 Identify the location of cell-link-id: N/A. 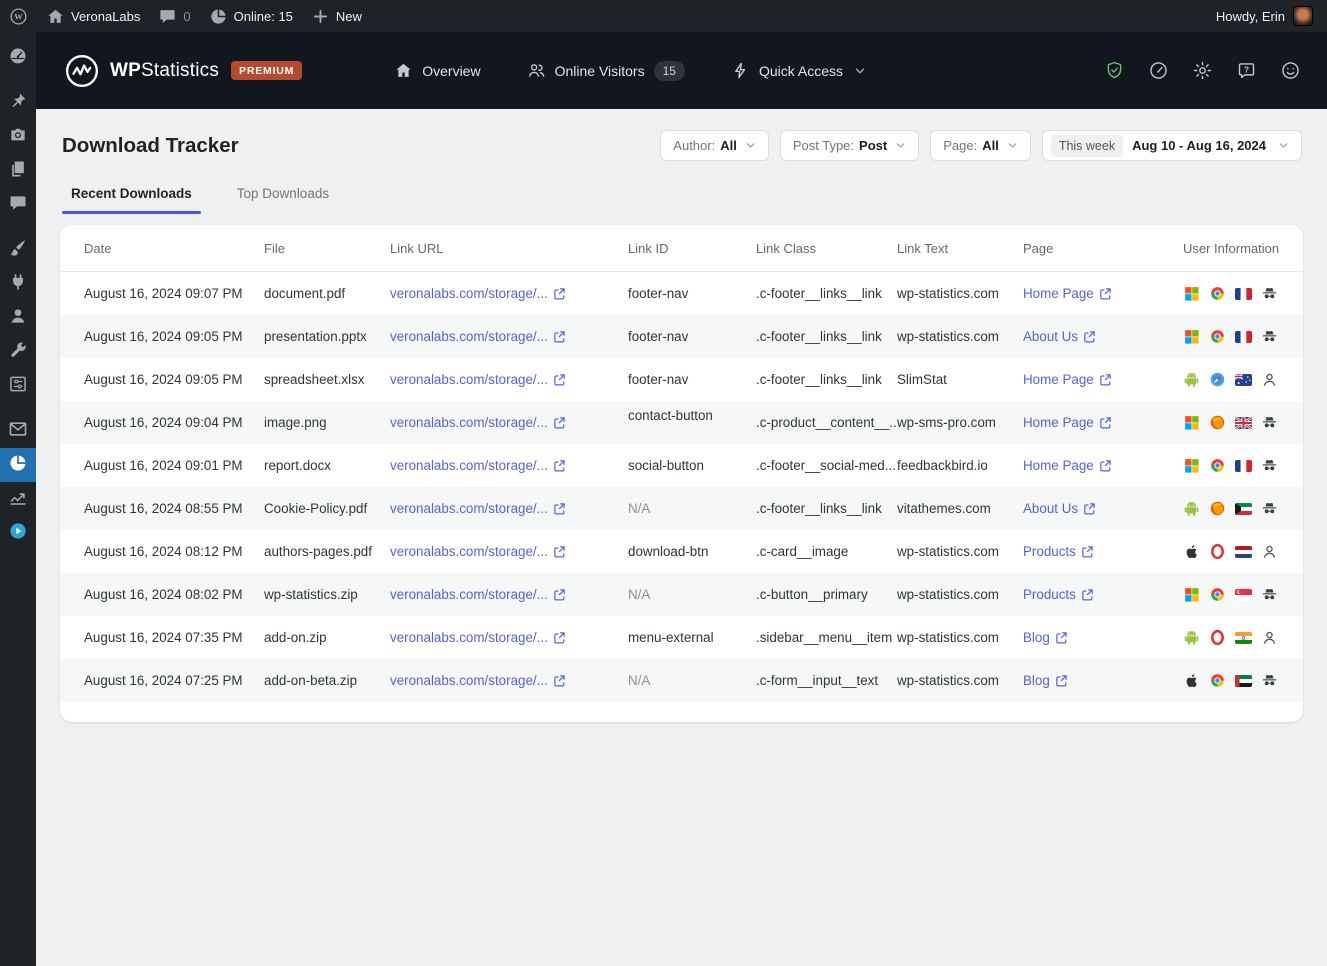
(639, 508).